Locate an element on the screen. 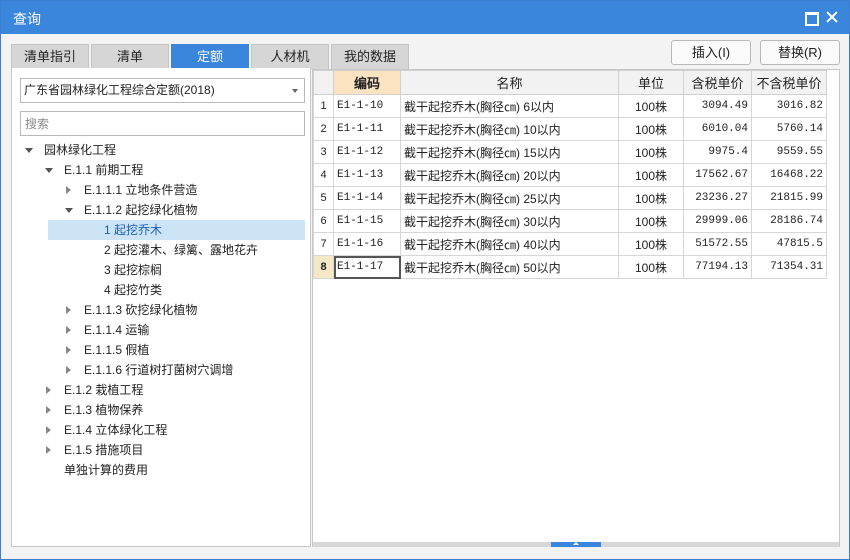  code-cell: E1-1-10 is located at coordinates (367, 106).